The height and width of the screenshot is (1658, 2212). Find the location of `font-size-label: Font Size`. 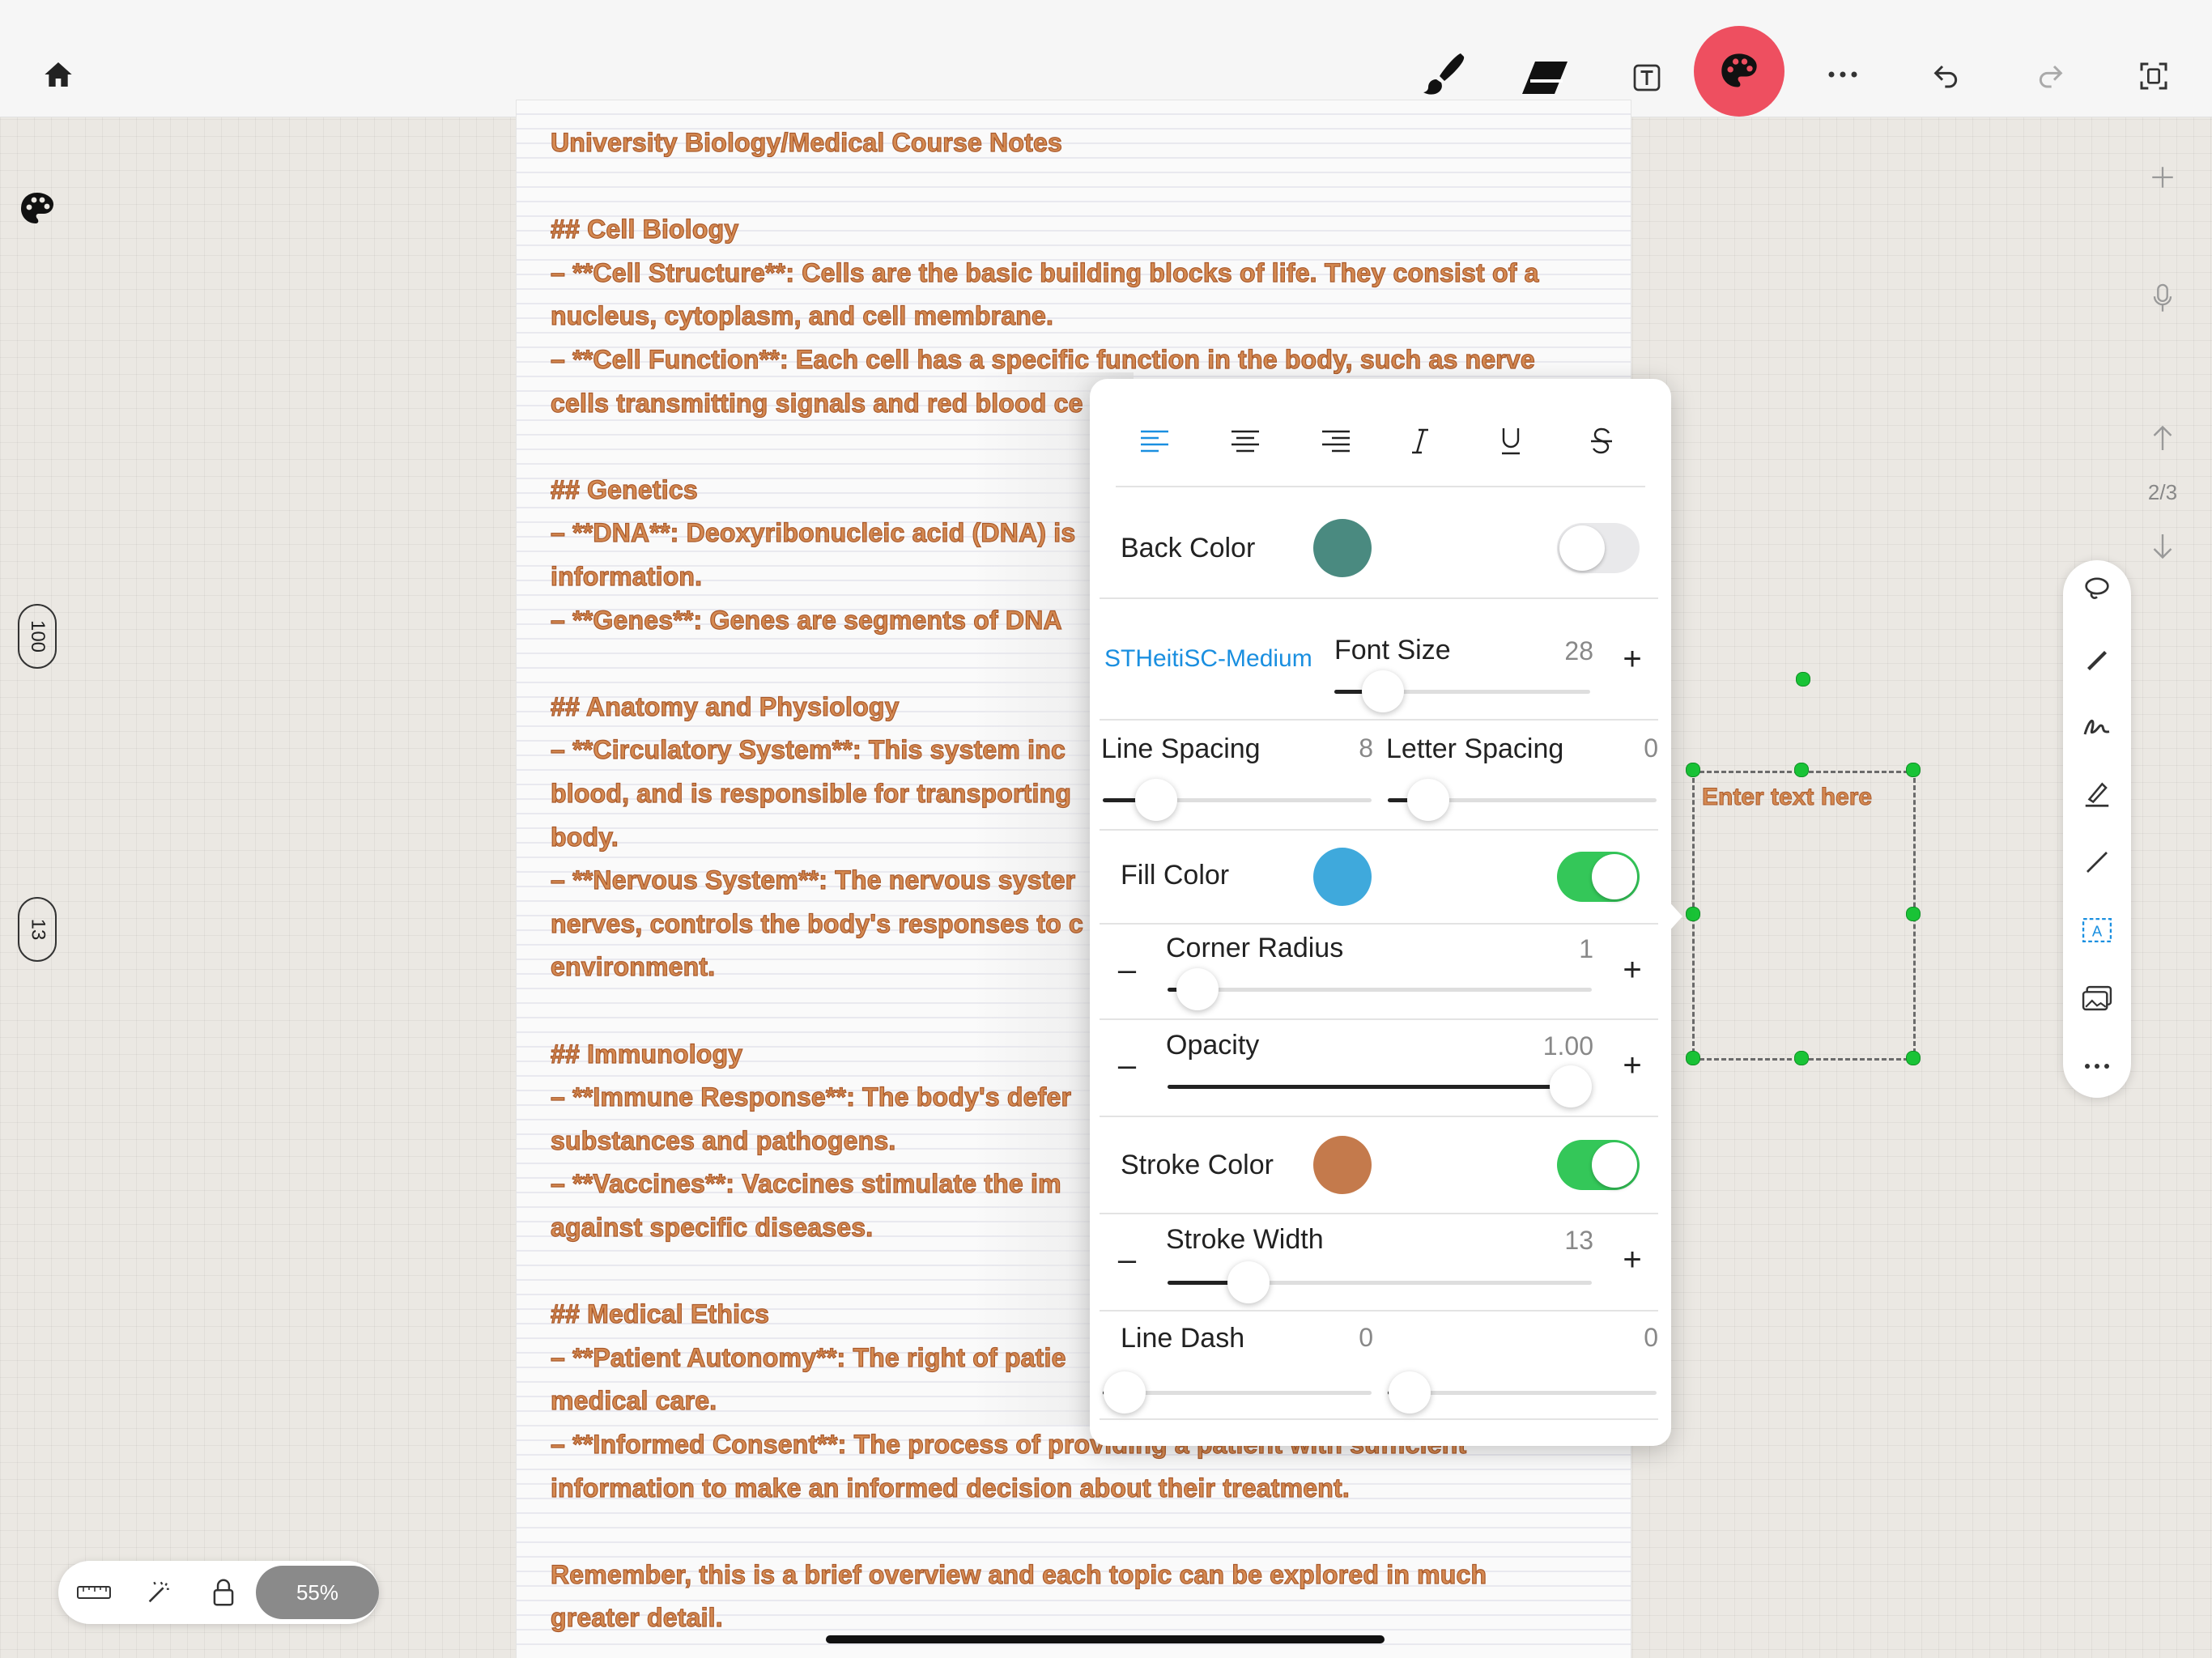

font-size-label: Font Size is located at coordinates (1393, 650).